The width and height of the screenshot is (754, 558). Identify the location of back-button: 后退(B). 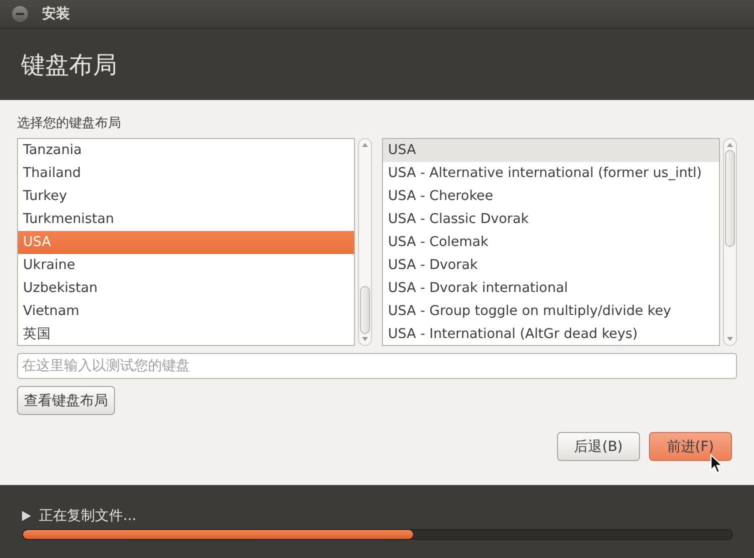
(598, 446).